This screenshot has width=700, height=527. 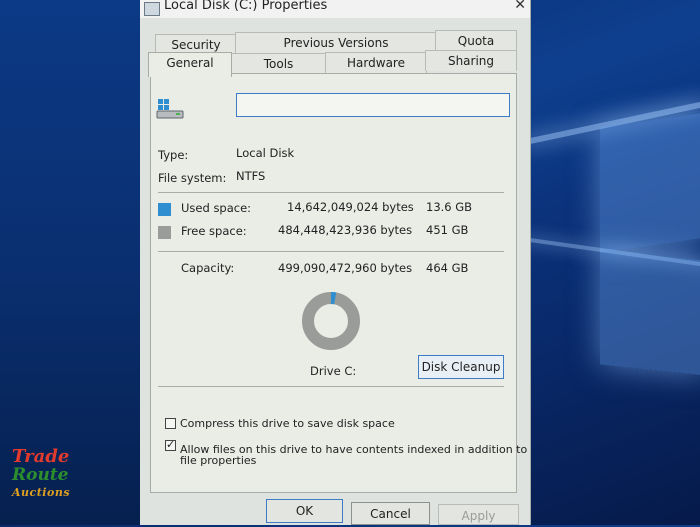 I want to click on capacity-label: Capacity:, so click(x=208, y=268).